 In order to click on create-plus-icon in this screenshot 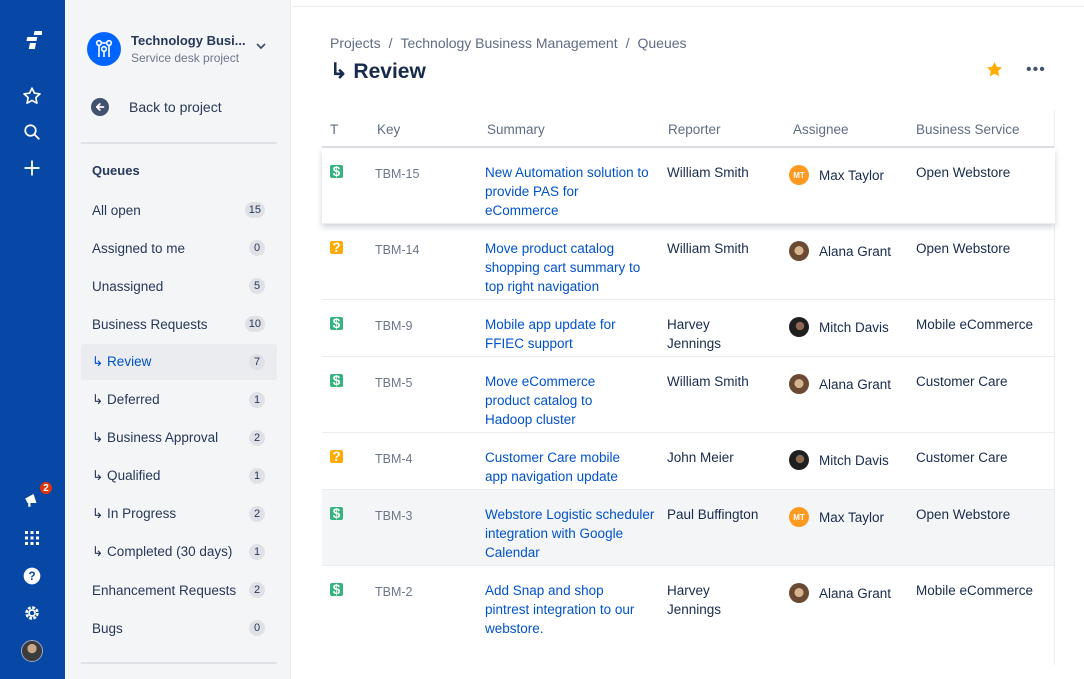, I will do `click(32, 168)`.